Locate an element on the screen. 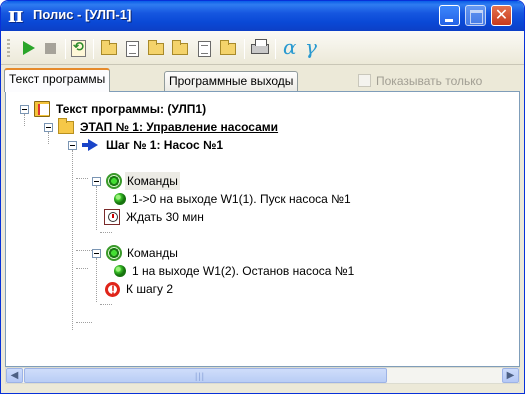  tree-node-wait: Ждать 30 мин is located at coordinates (261, 217).